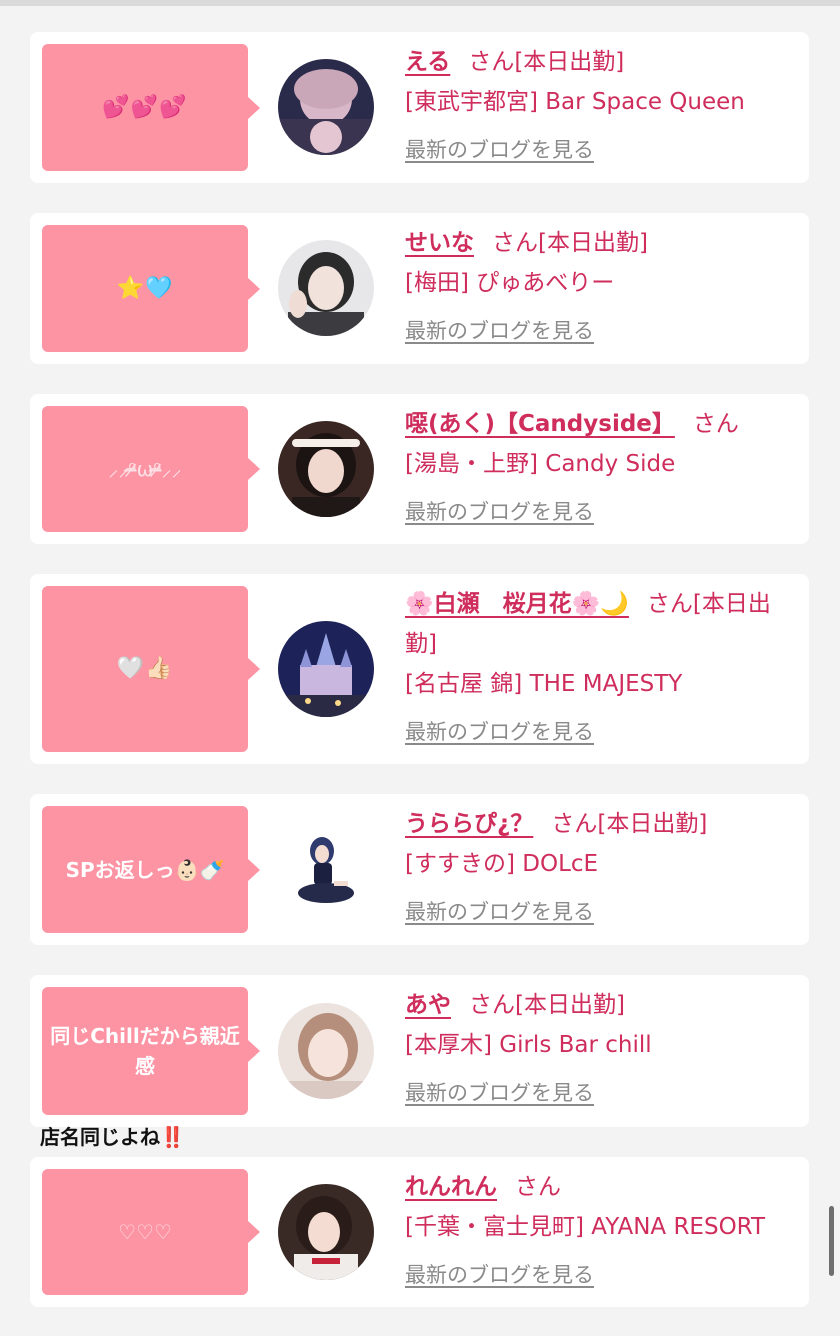 The width and height of the screenshot is (840, 1336). I want to click on message-text: ♡♡♡, so click(145, 1232).